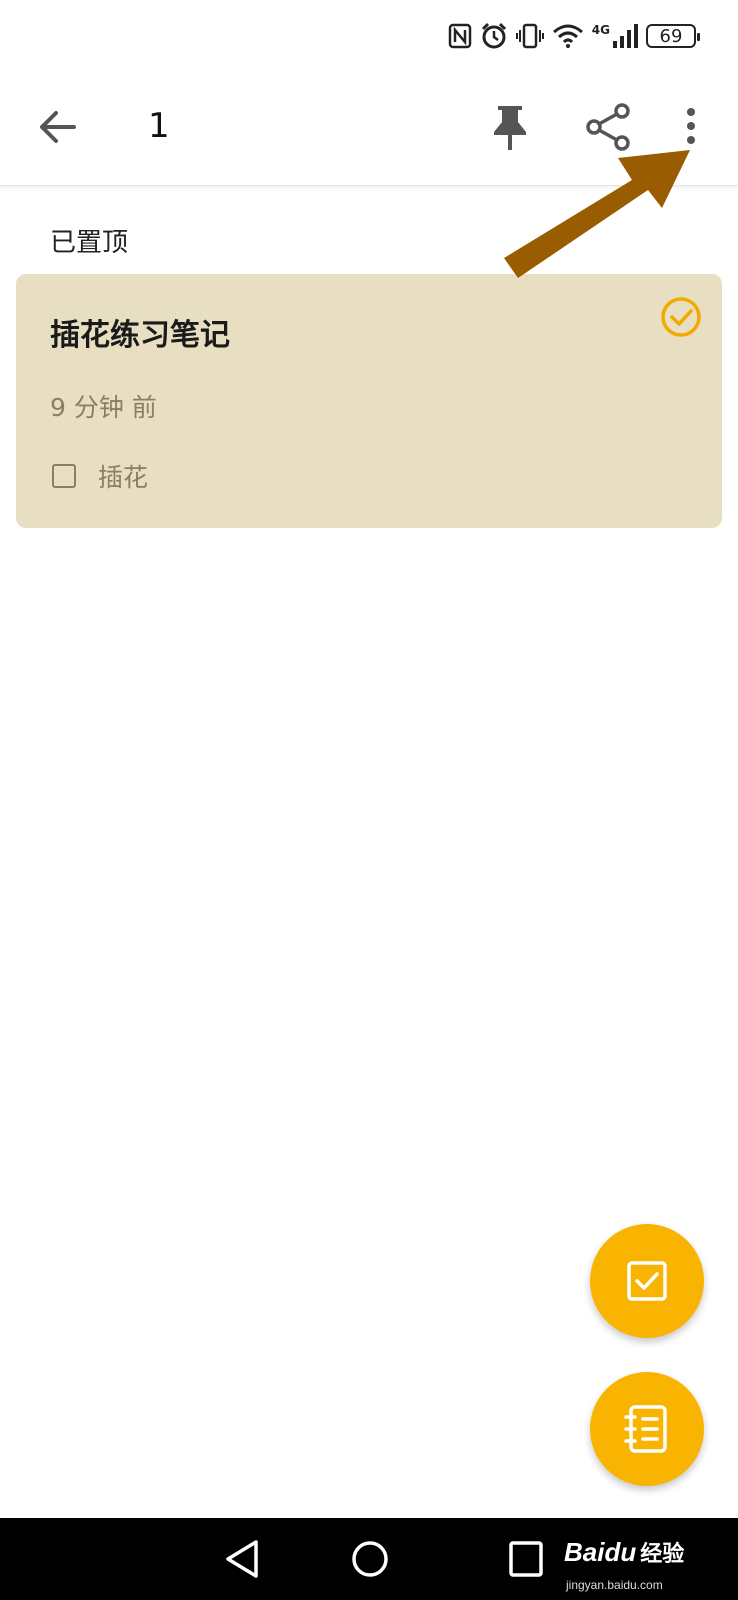 This screenshot has height=1600, width=738. Describe the element at coordinates (140, 335) in the screenshot. I see `note-title: 插花练习笔记` at that location.